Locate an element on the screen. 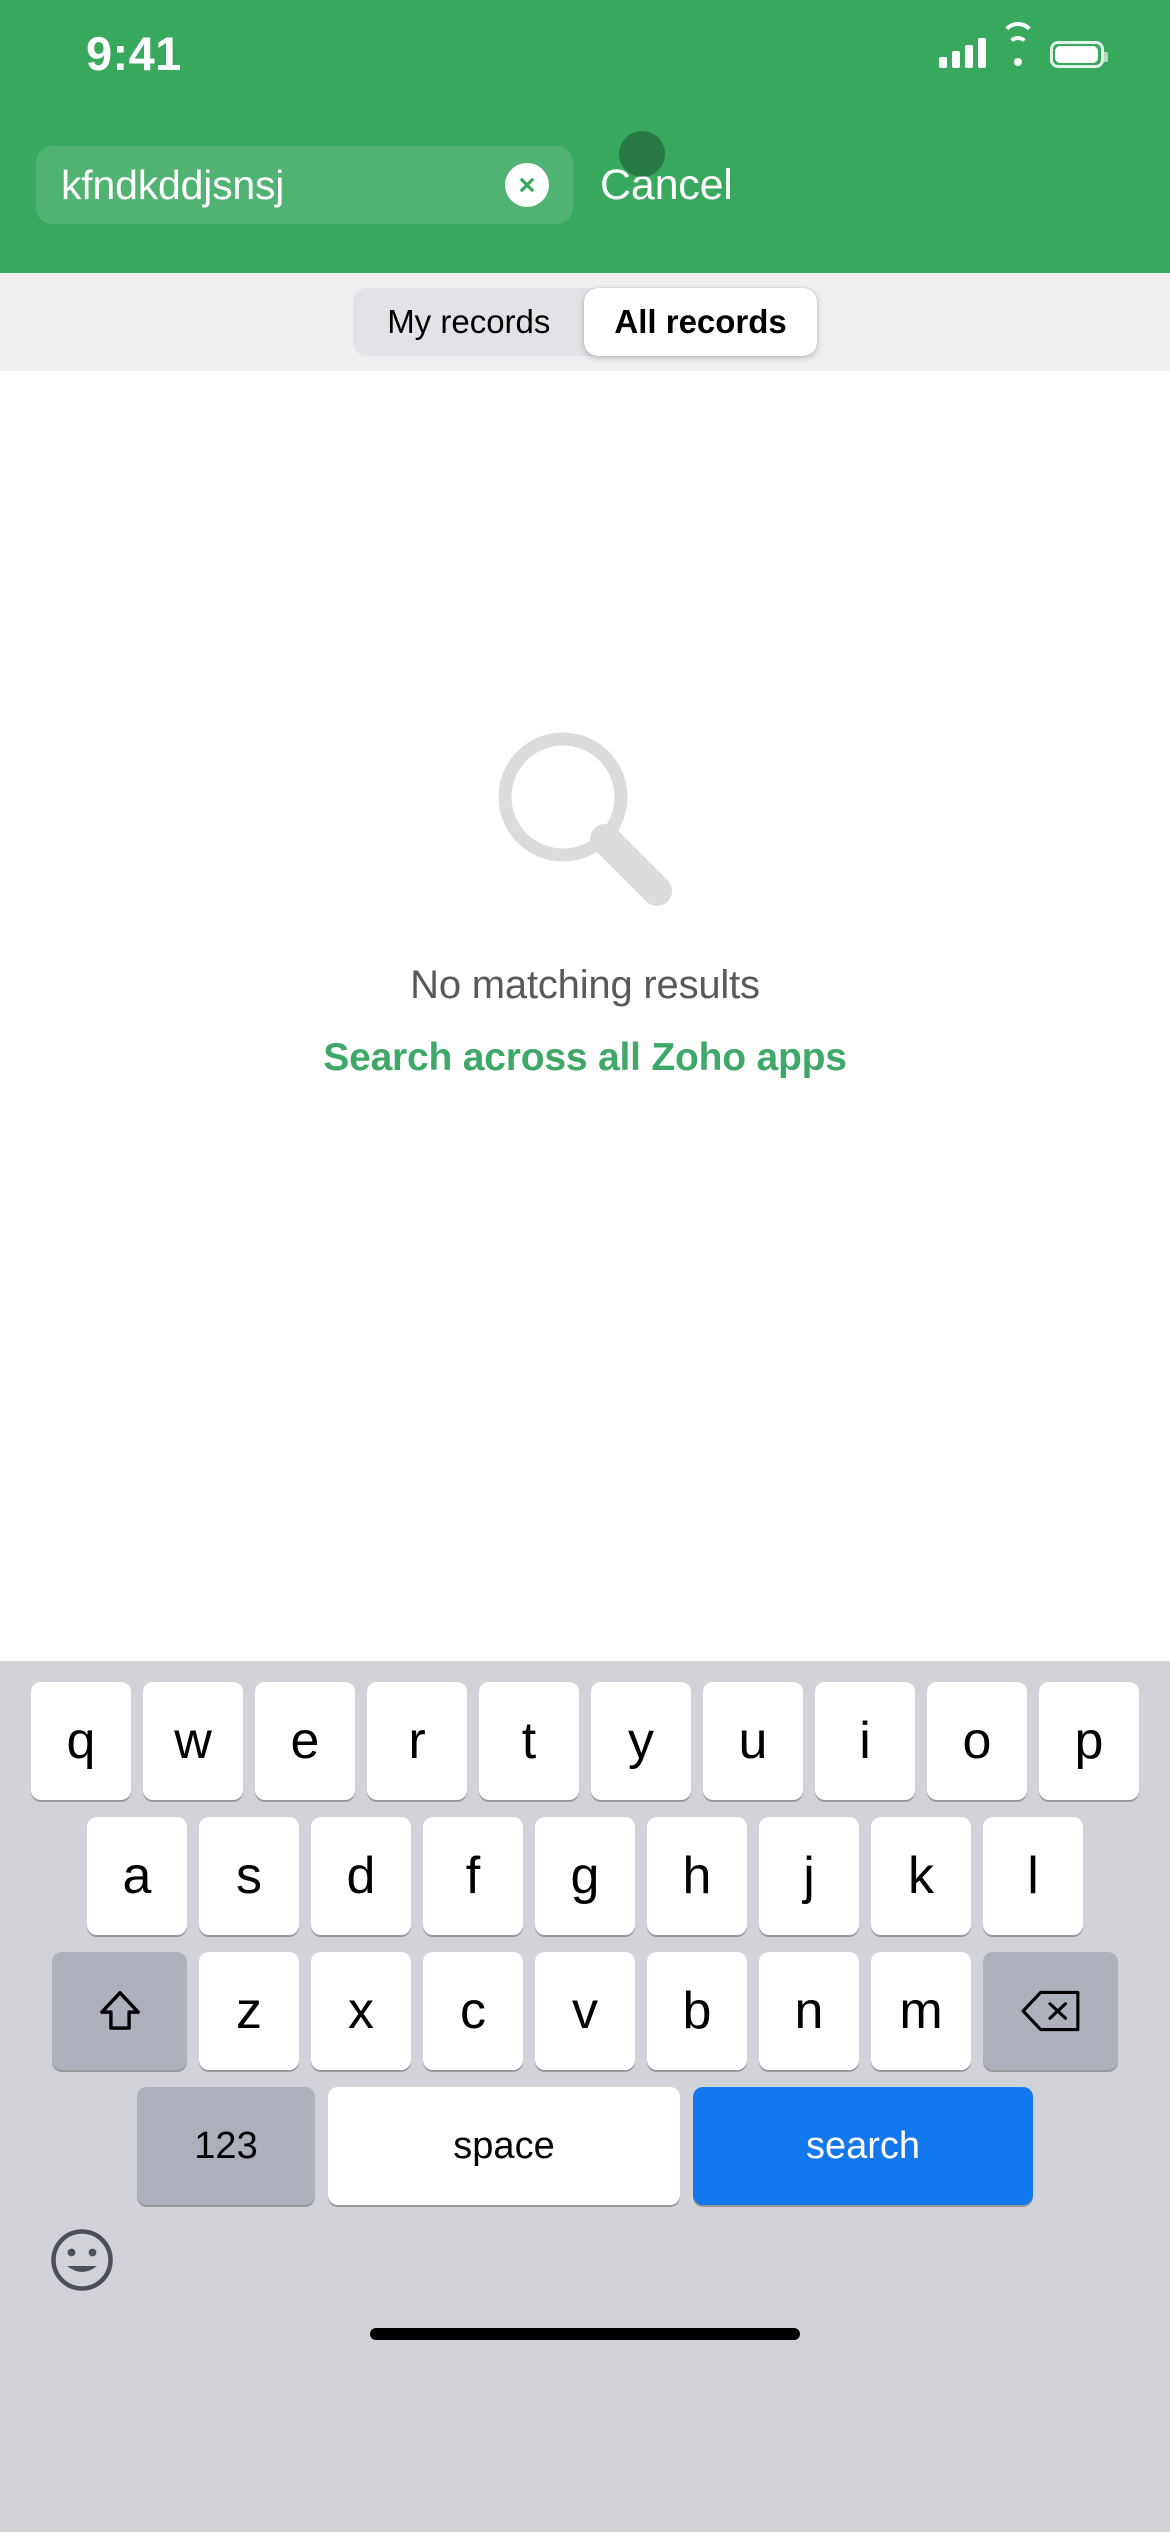 Image resolution: width=1170 pixels, height=2532 pixels. segmented-control: My records All records is located at coordinates (585, 322).